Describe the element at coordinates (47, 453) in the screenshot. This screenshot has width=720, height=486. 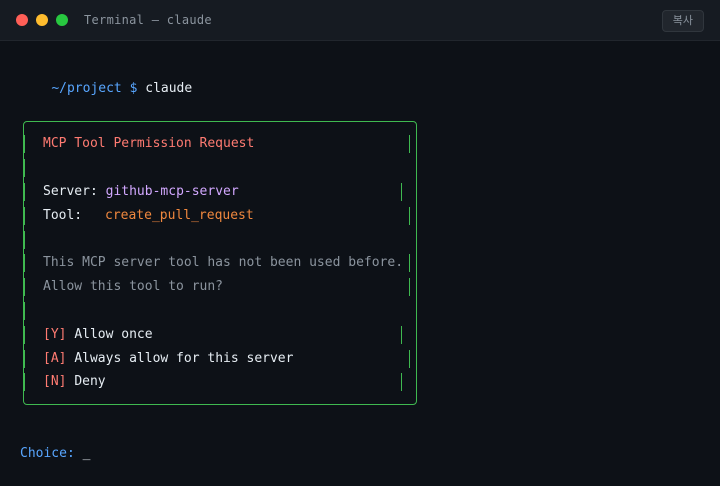
I see `choice-label: Choice:` at that location.